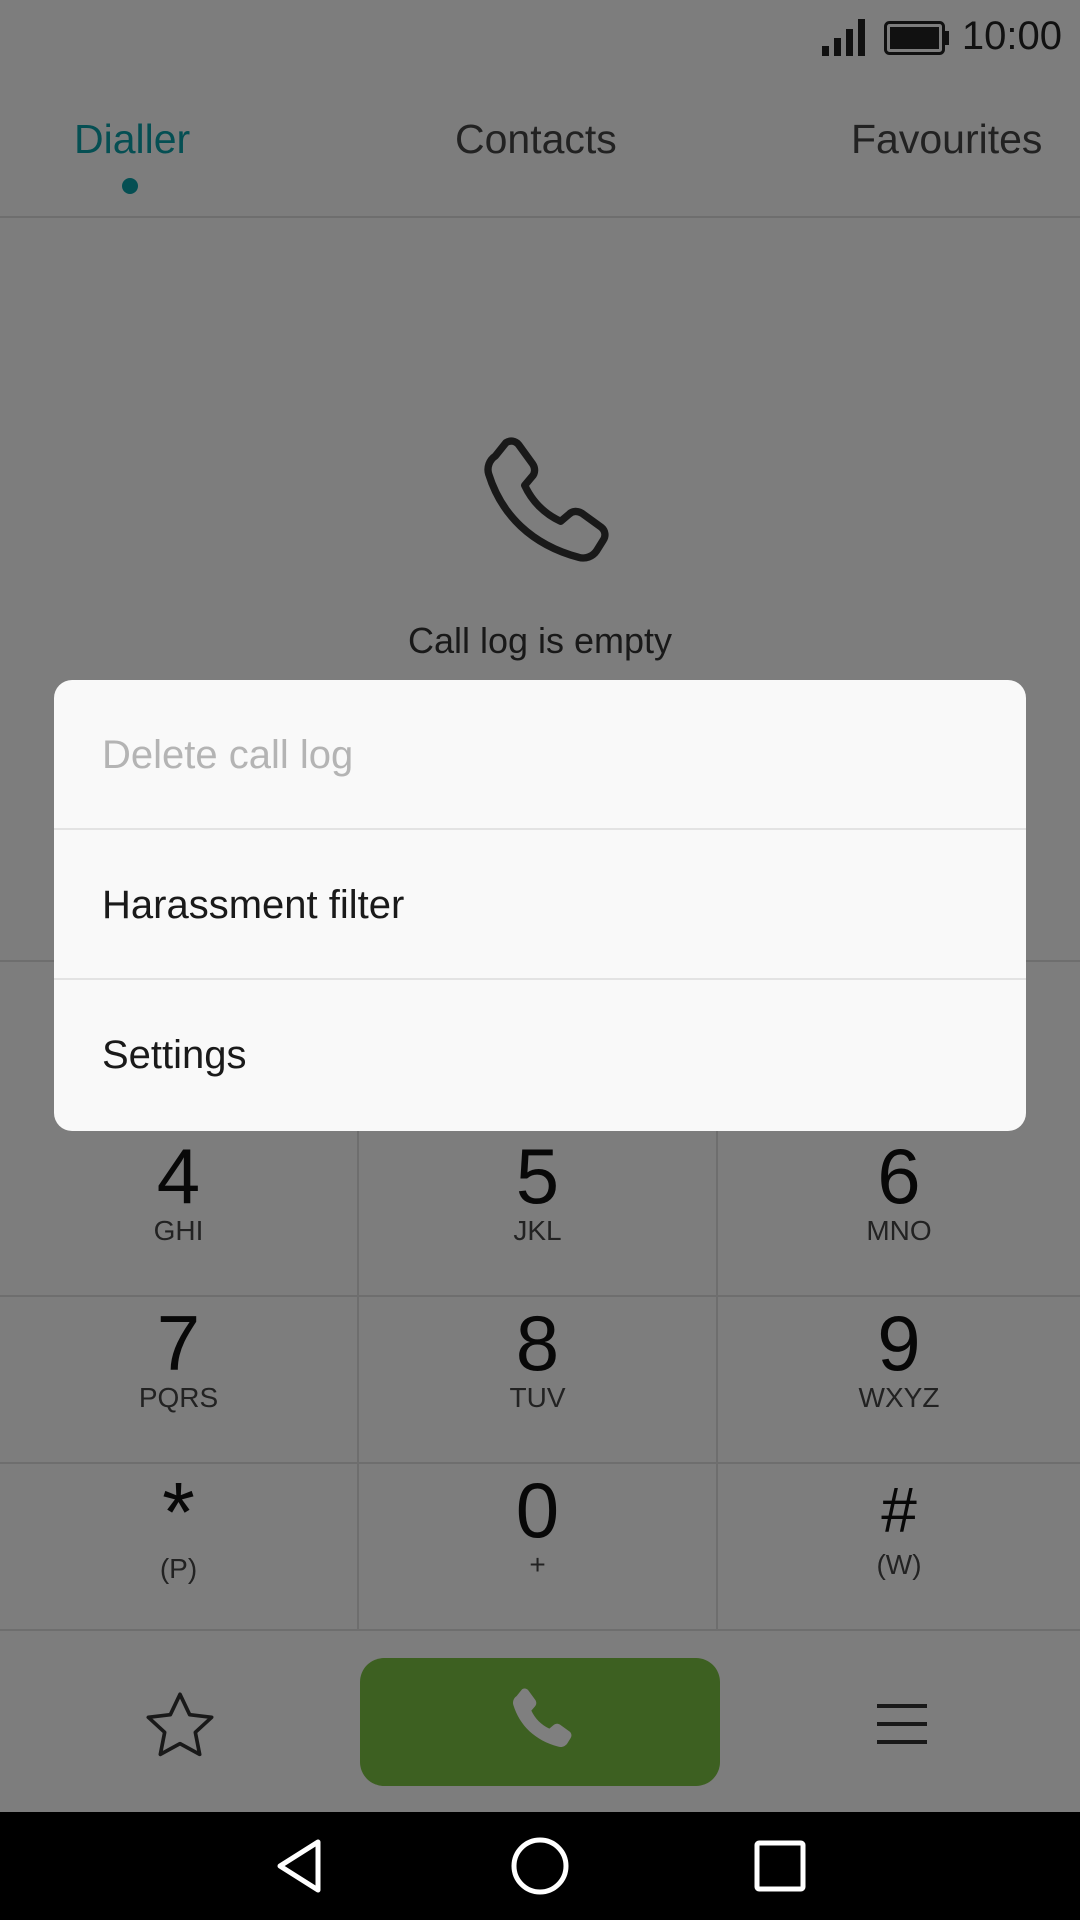 The image size is (1080, 1920). I want to click on recents-icon, so click(780, 1866).